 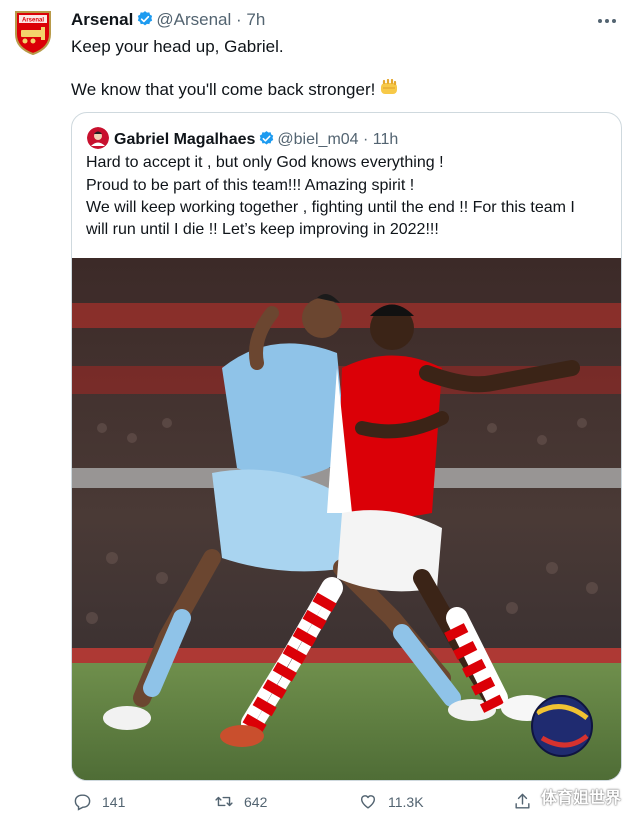 What do you see at coordinates (98, 138) in the screenshot?
I see `quoted-author-avatar` at bounding box center [98, 138].